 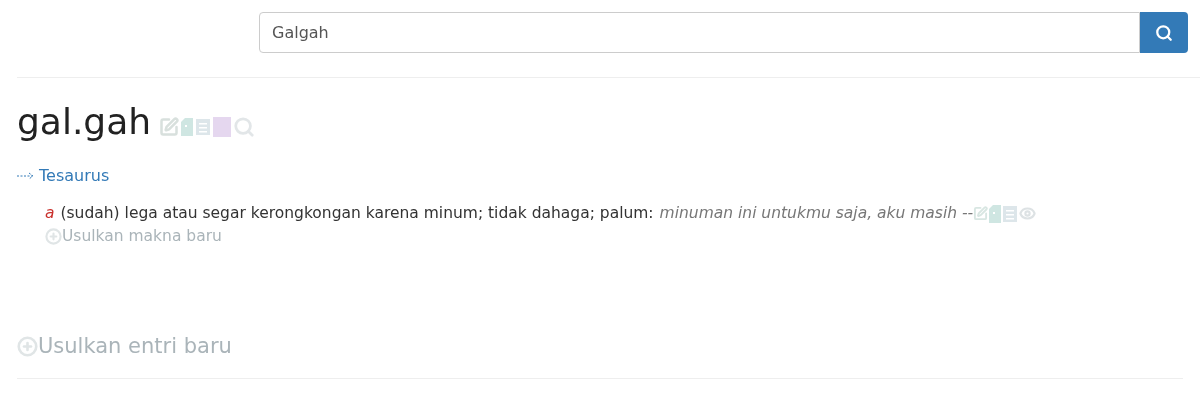 I want to click on thesaurus-link: Tesaurus, so click(x=74, y=176).